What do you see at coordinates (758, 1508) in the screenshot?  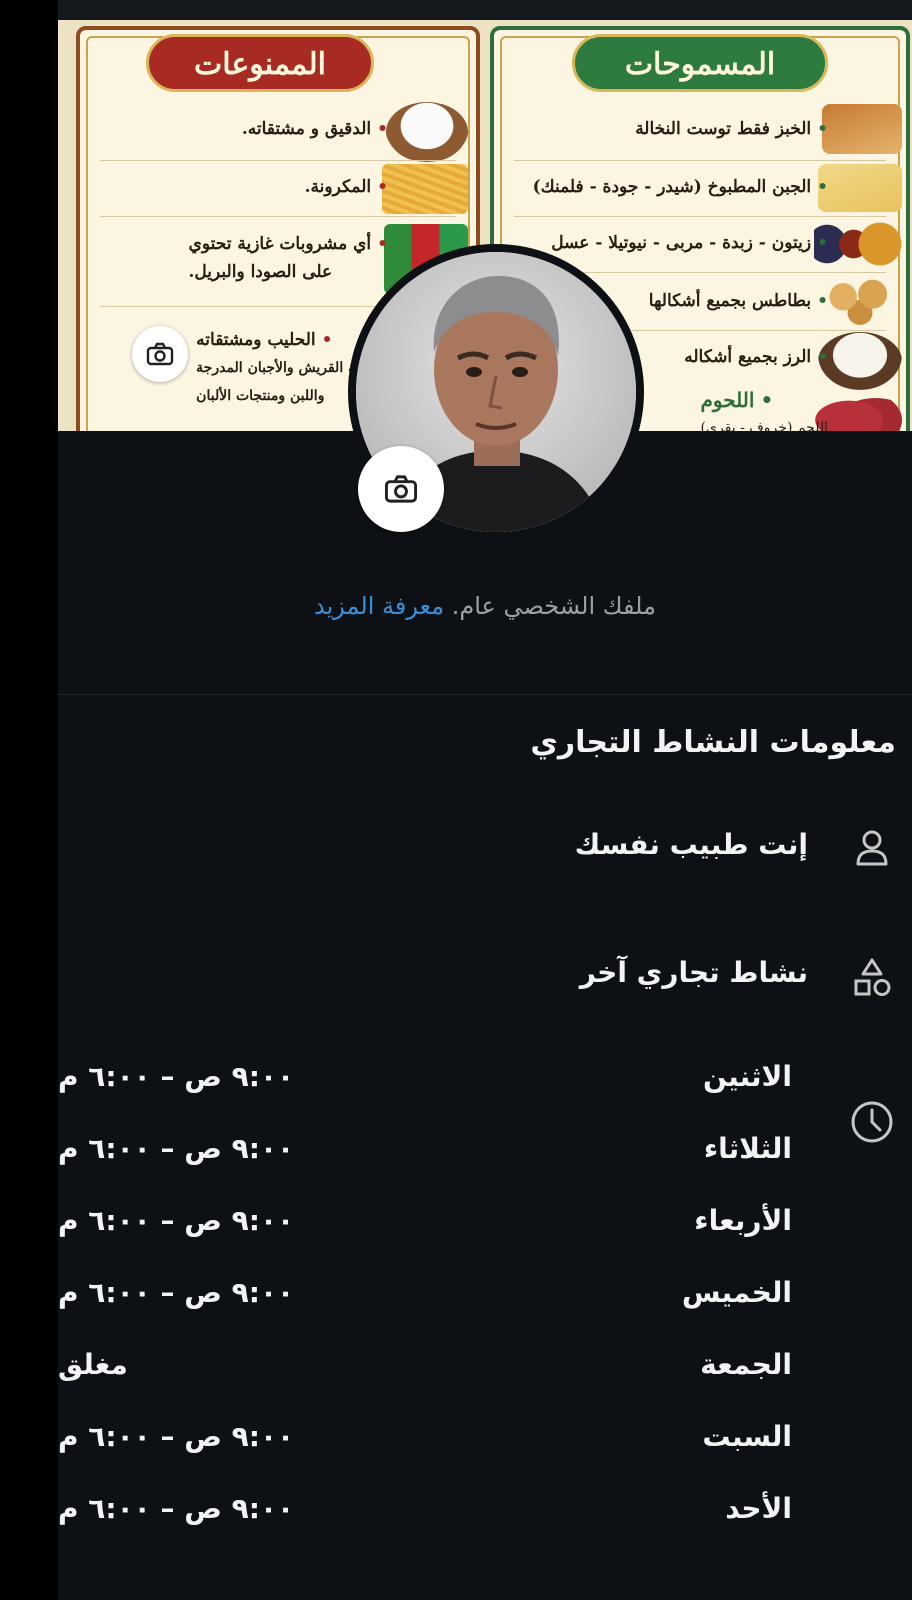 I see `day-label: الأحد` at bounding box center [758, 1508].